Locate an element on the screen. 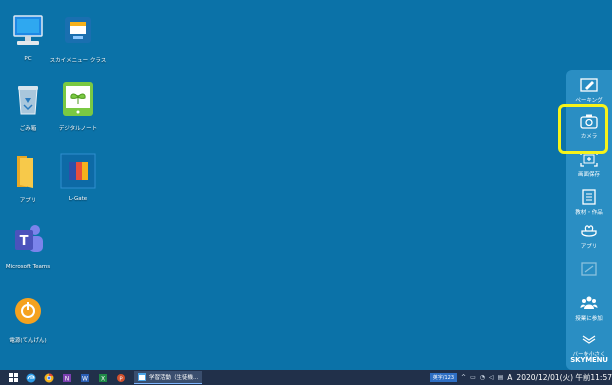  desktop-icon-power: 電源(てんげん) is located at coordinates (29, 318).